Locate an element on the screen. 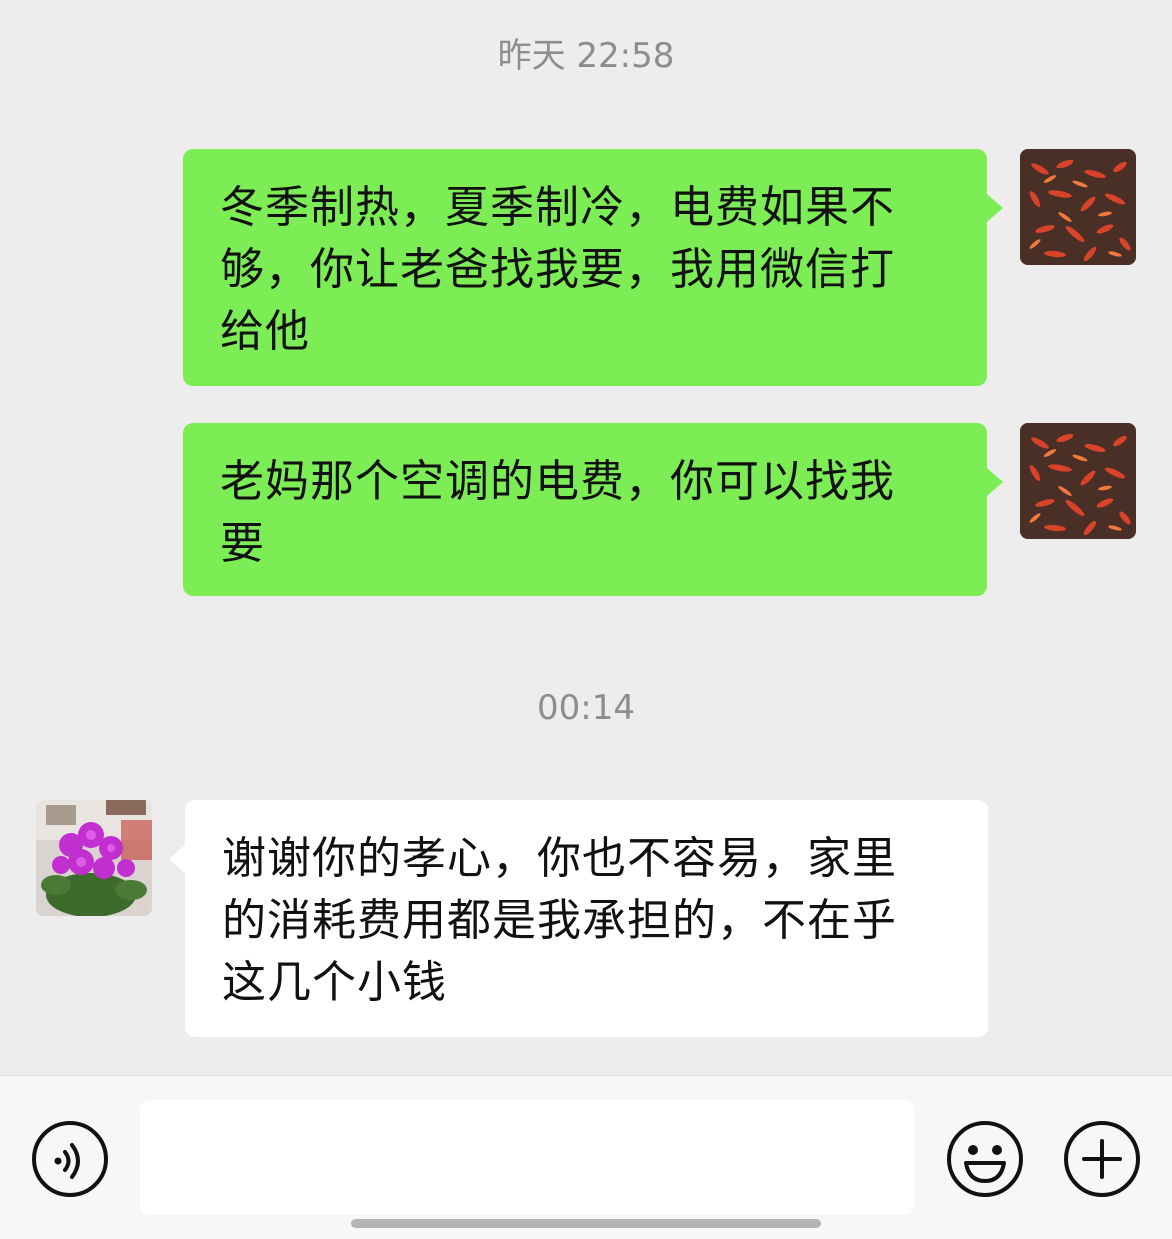 The image size is (1172, 1239). home-indicator is located at coordinates (586, 1223).